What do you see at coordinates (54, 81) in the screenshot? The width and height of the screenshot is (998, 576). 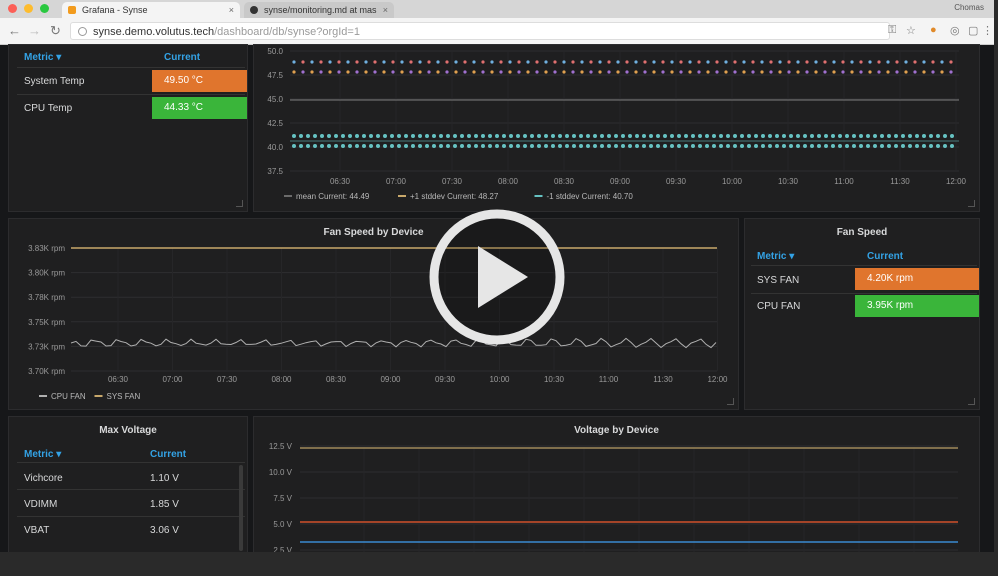 I see `row-label: System Temp` at bounding box center [54, 81].